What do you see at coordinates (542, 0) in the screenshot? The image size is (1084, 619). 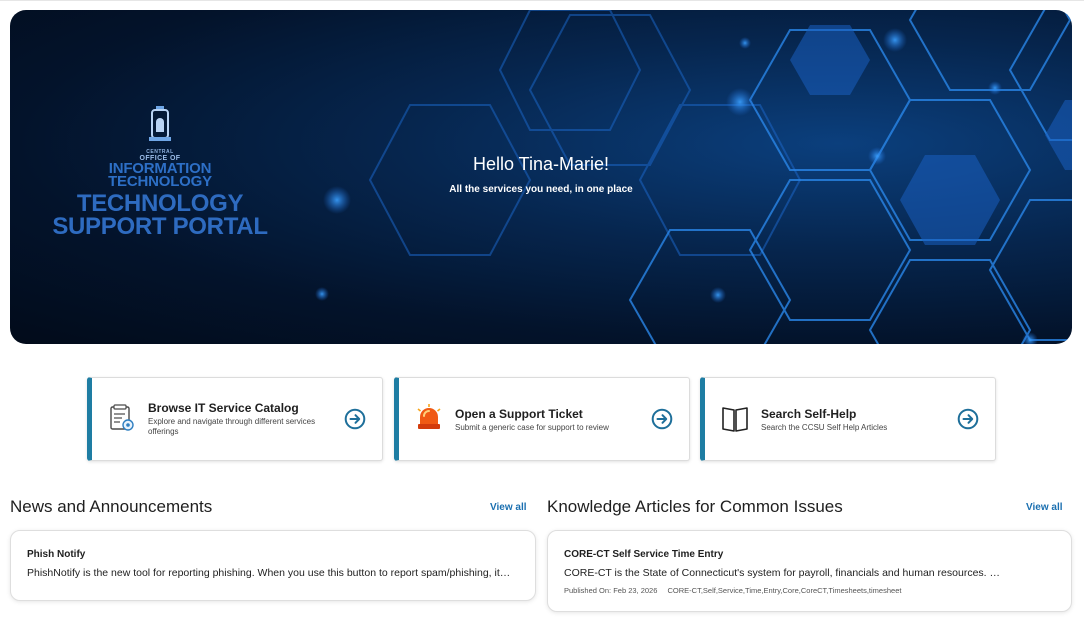 I see `top-divider` at bounding box center [542, 0].